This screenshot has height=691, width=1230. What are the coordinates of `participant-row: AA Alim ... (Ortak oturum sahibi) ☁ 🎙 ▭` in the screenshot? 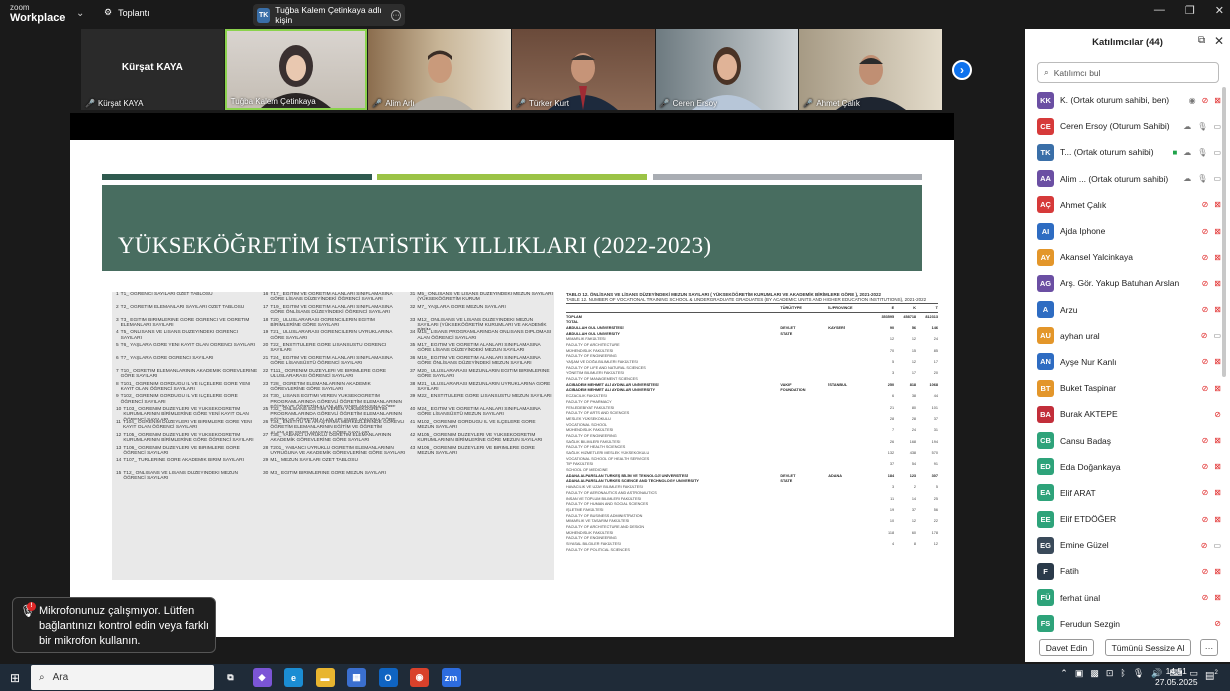 It's located at (1129, 179).